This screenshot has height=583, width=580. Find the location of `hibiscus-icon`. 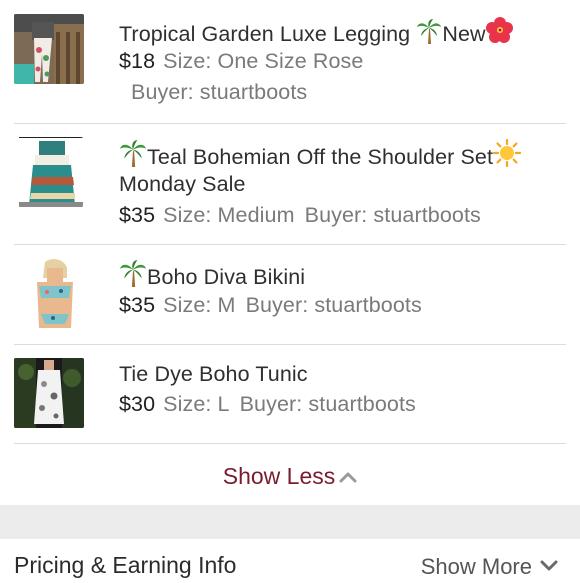

hibiscus-icon is located at coordinates (499, 34).